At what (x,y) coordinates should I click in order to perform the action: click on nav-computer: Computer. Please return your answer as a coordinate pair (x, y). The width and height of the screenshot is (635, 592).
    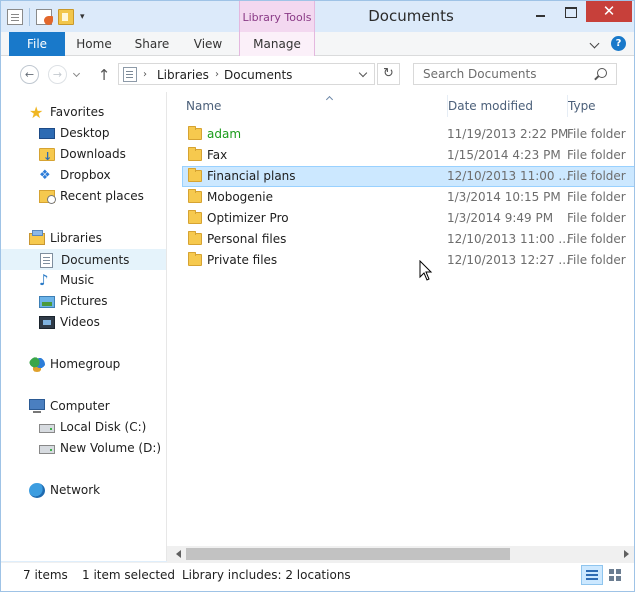
    Looking at the image, I should click on (83, 406).